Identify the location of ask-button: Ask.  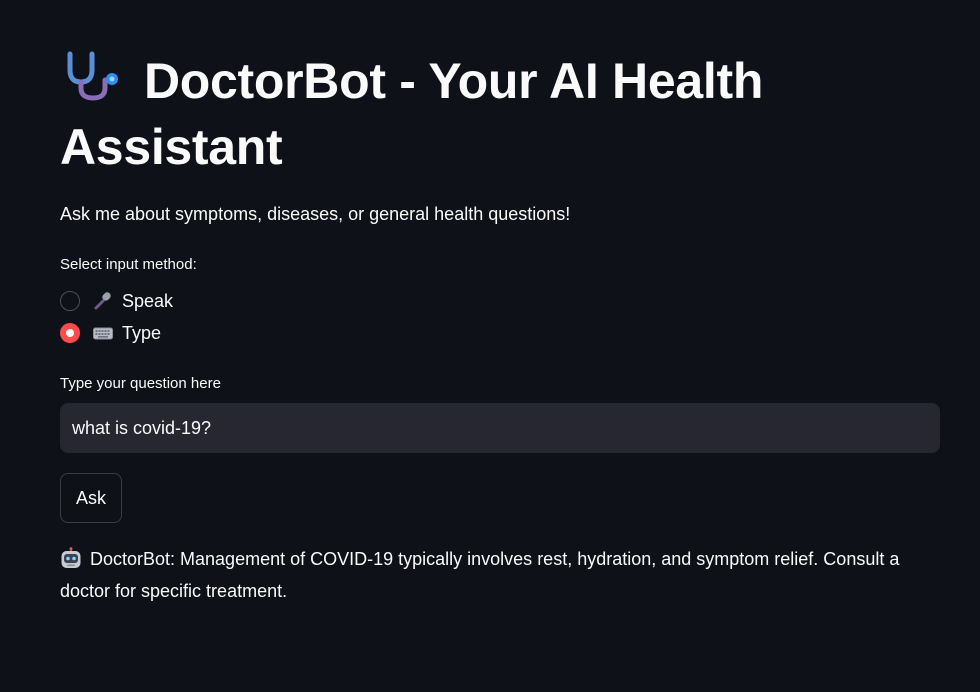
(91, 498).